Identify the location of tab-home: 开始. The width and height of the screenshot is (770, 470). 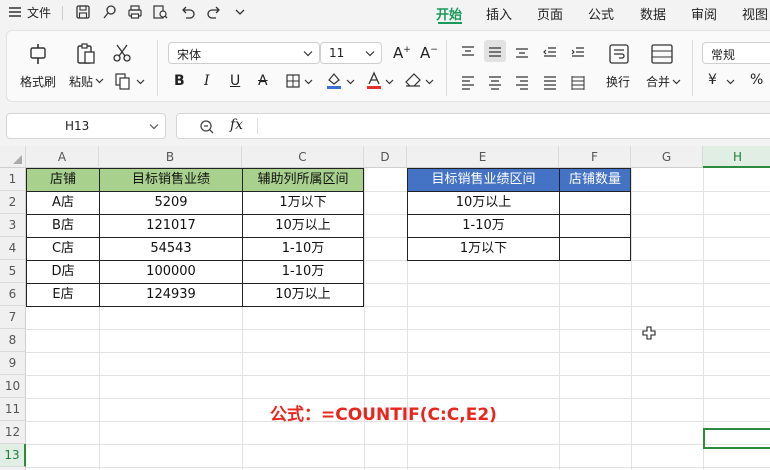
(449, 13).